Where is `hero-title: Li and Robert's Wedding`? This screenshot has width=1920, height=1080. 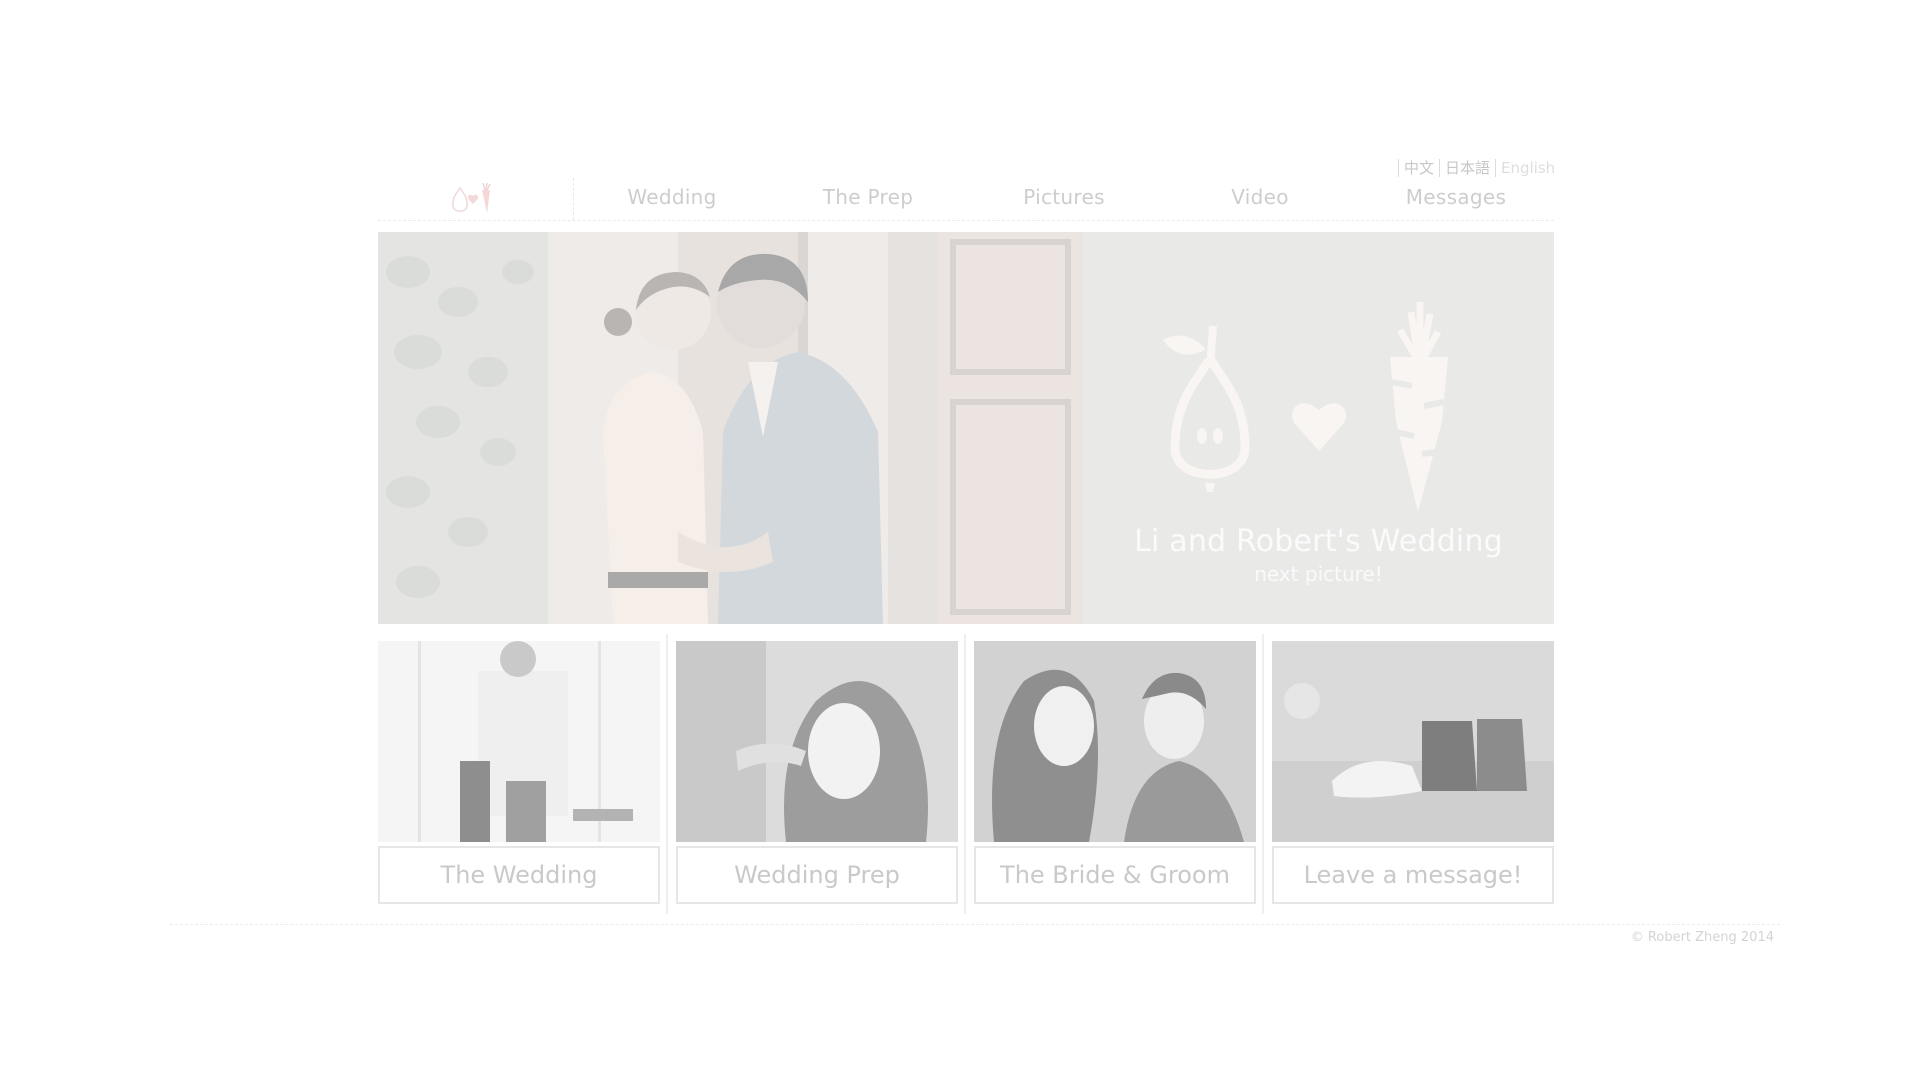
hero-title: Li and Robert's Wedding is located at coordinates (1318, 541).